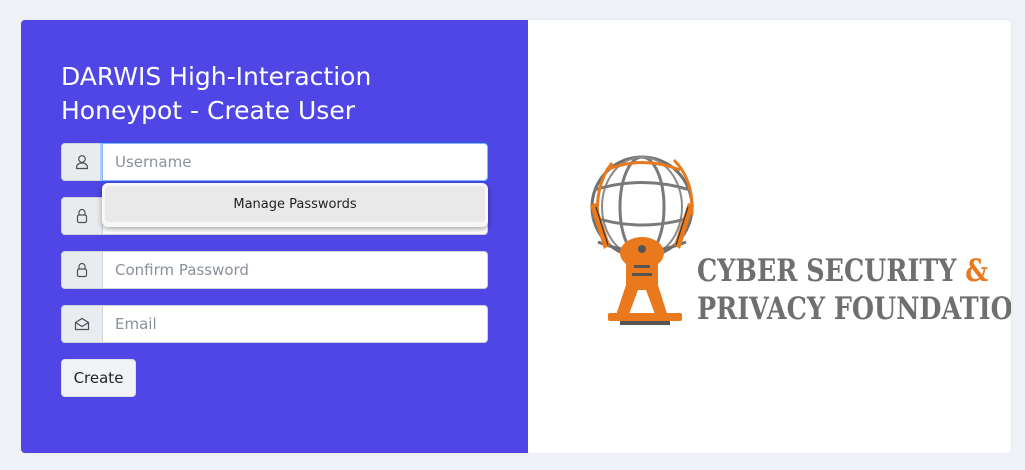 The width and height of the screenshot is (1025, 470). Describe the element at coordinates (98, 378) in the screenshot. I see `create-button: Create` at that location.